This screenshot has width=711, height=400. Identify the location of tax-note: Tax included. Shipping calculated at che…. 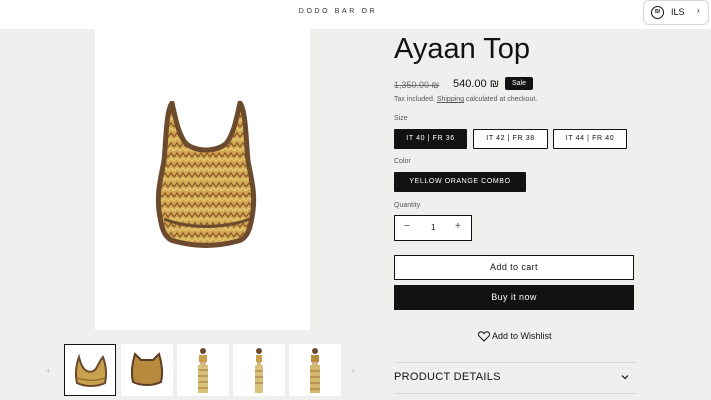
(465, 99).